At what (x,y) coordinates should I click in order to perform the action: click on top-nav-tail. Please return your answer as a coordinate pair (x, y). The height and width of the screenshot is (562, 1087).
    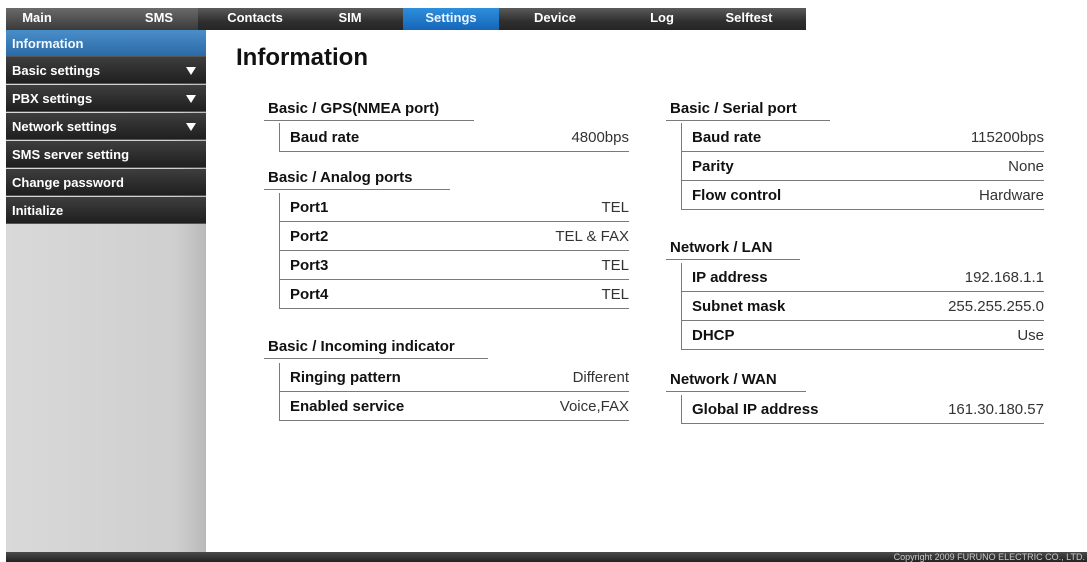
    Looking at the image, I should click on (946, 19).